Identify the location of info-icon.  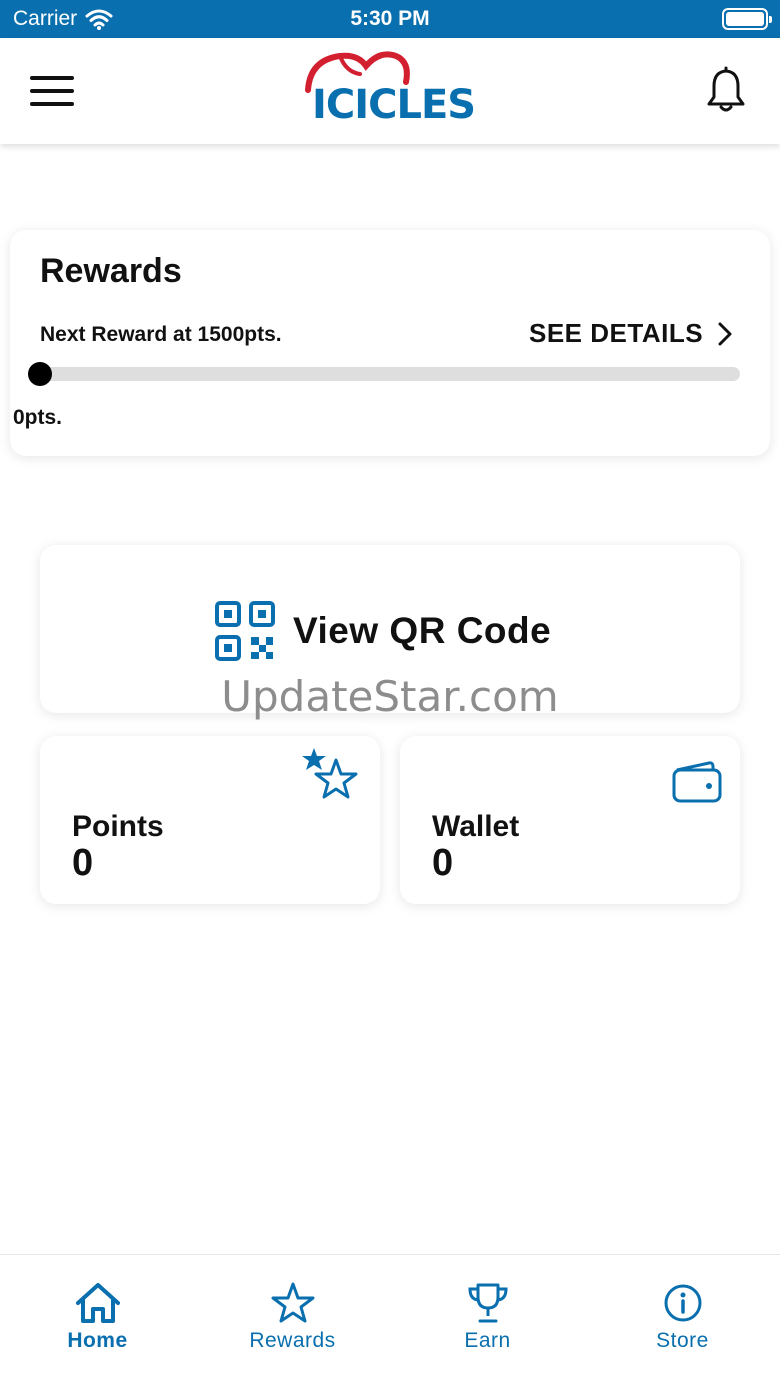
(682, 1303).